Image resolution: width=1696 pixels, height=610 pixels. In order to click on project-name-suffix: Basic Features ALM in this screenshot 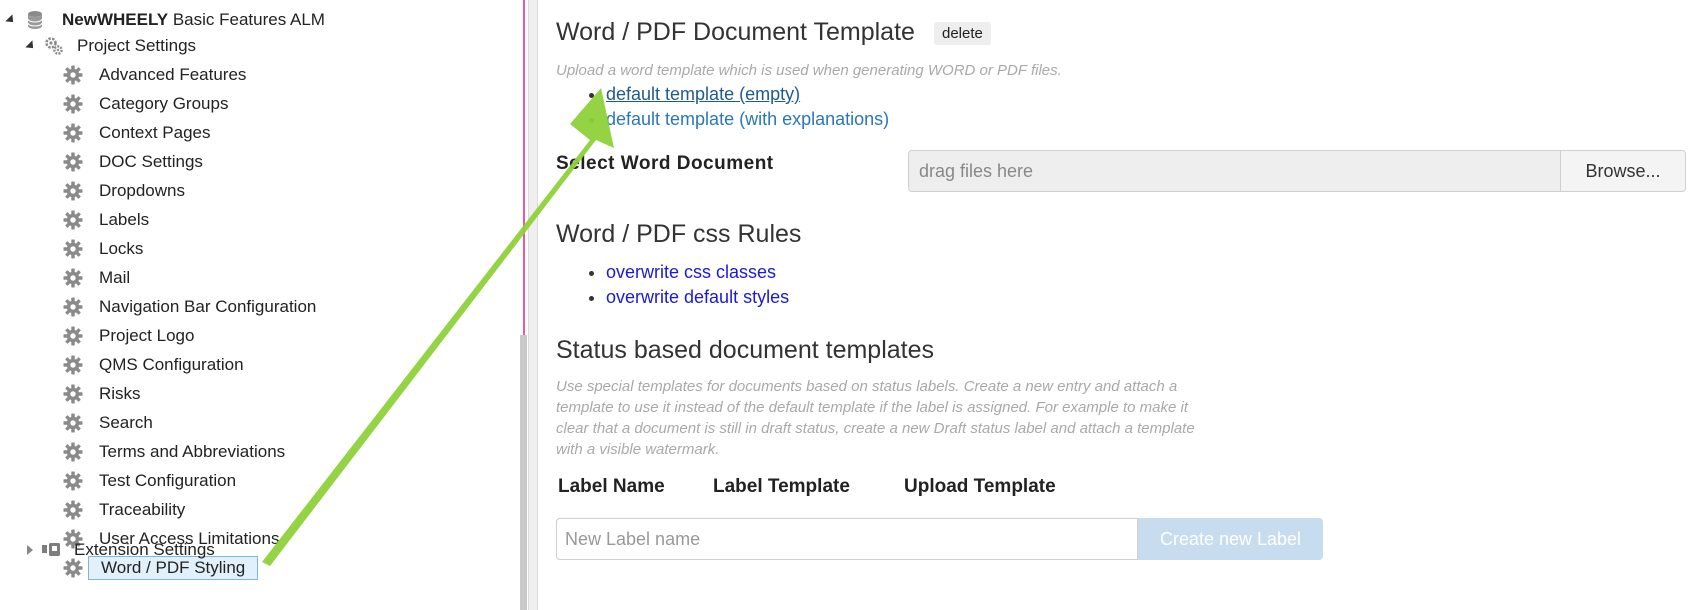, I will do `click(246, 19)`.